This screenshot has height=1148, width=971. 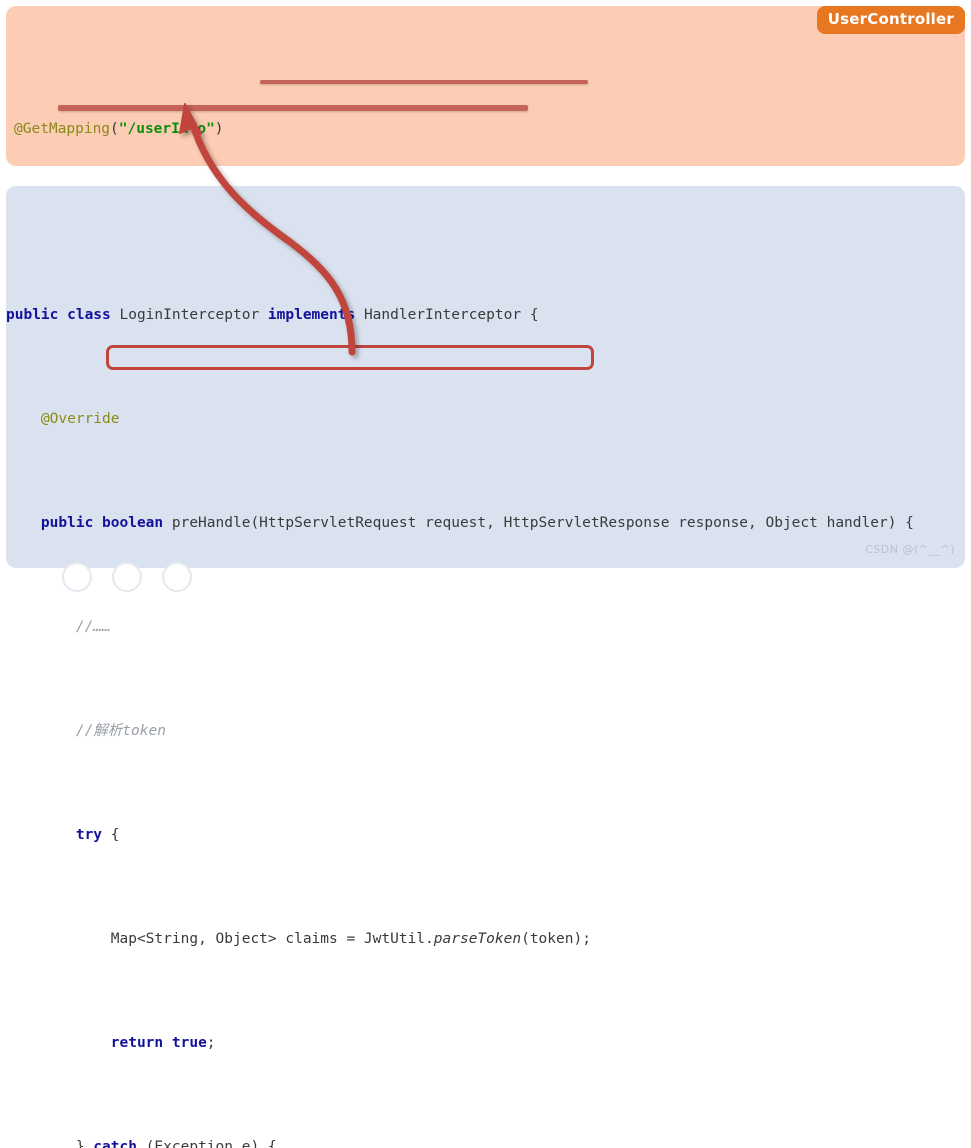 What do you see at coordinates (189, 315) in the screenshot?
I see `class-name-segment: LoginInterceptor` at bounding box center [189, 315].